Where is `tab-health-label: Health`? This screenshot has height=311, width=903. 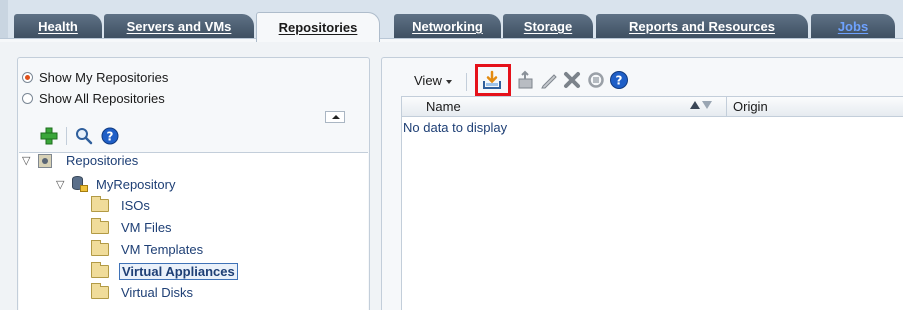
tab-health-label: Health is located at coordinates (58, 26).